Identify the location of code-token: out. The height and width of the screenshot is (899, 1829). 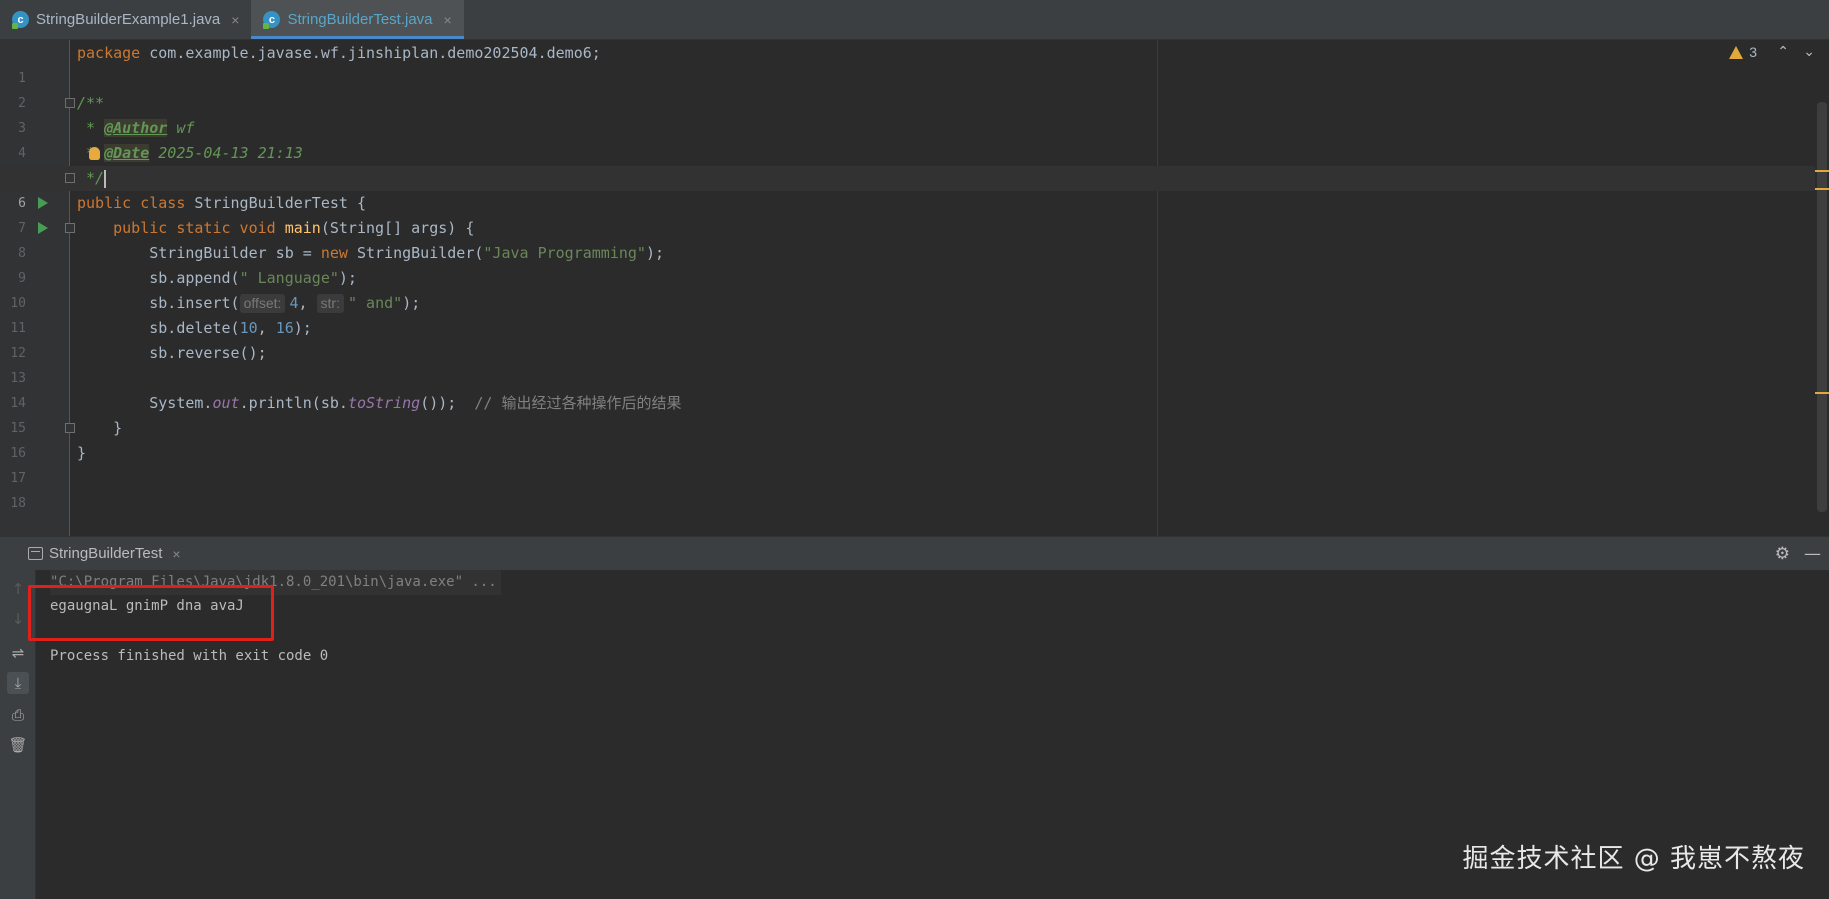
(226, 403).